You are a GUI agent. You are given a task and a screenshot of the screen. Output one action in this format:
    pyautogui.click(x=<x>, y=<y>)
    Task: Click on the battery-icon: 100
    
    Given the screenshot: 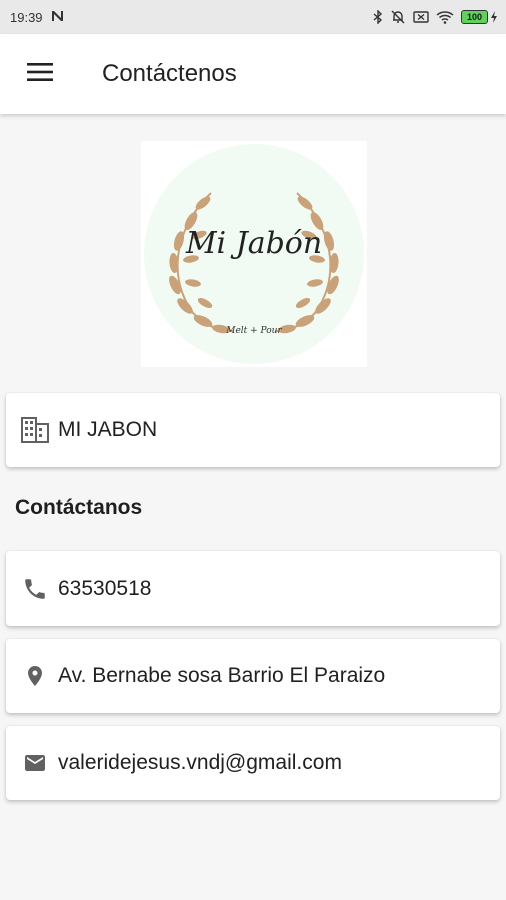 What is the action you would take?
    pyautogui.click(x=479, y=17)
    